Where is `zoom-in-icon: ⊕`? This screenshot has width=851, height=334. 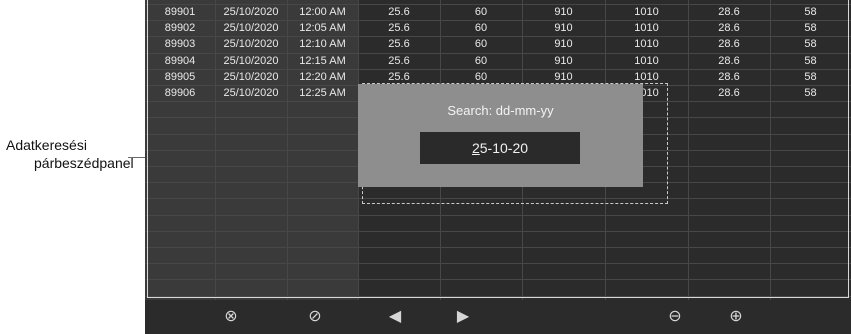
zoom-in-icon: ⊕ is located at coordinates (736, 317).